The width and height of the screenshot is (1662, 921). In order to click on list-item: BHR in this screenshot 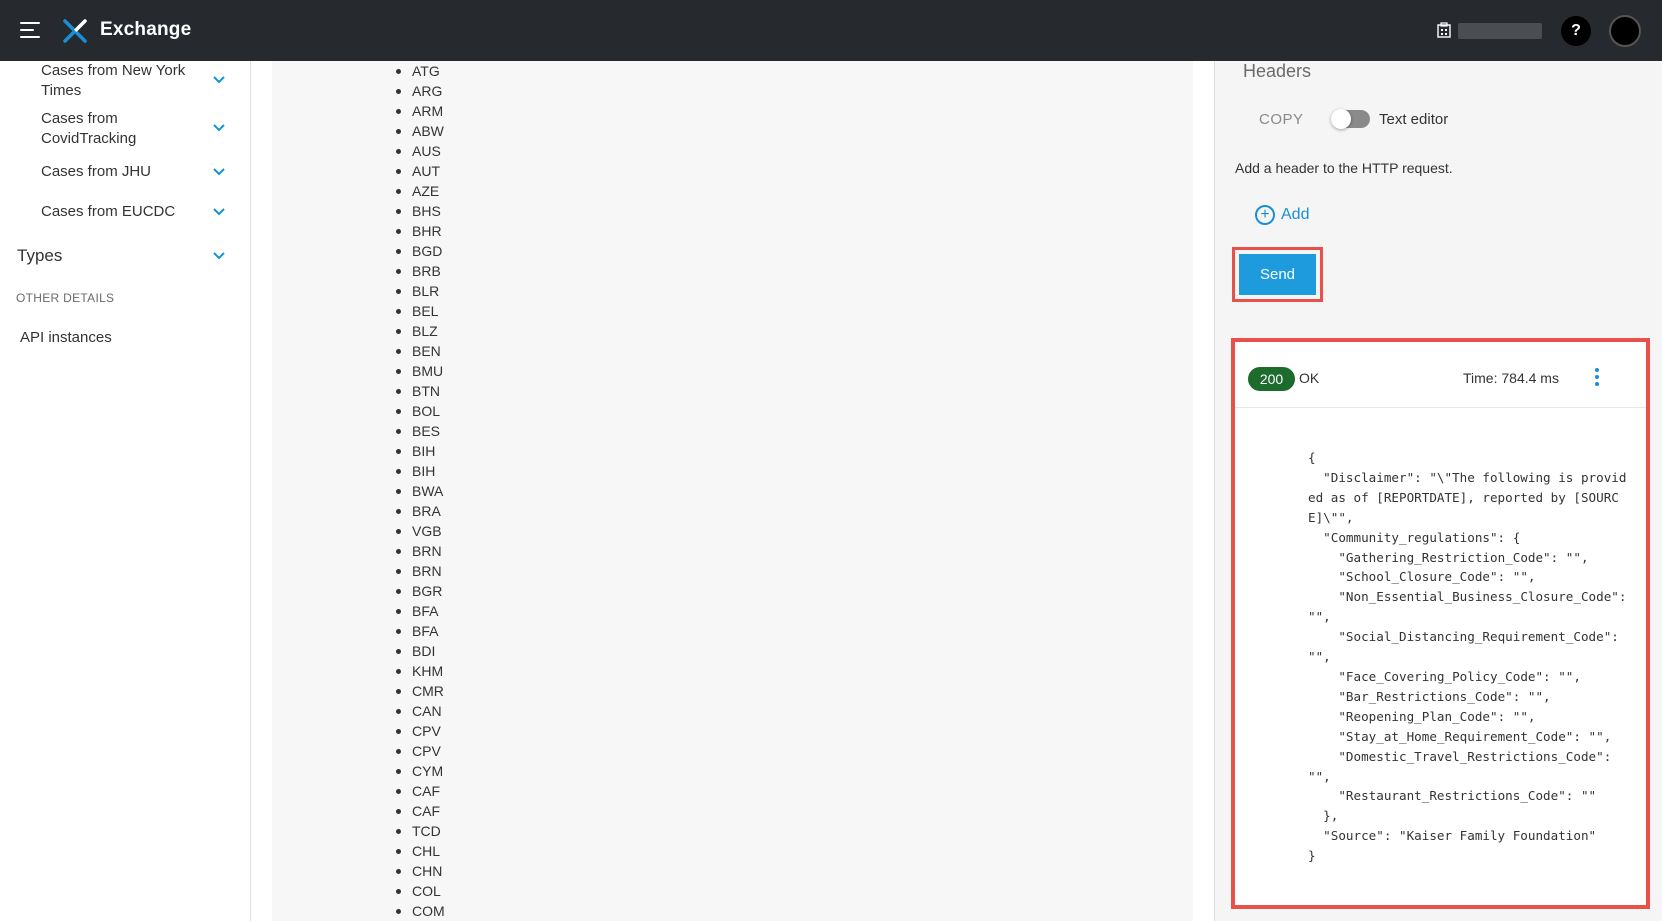, I will do `click(418, 231)`.